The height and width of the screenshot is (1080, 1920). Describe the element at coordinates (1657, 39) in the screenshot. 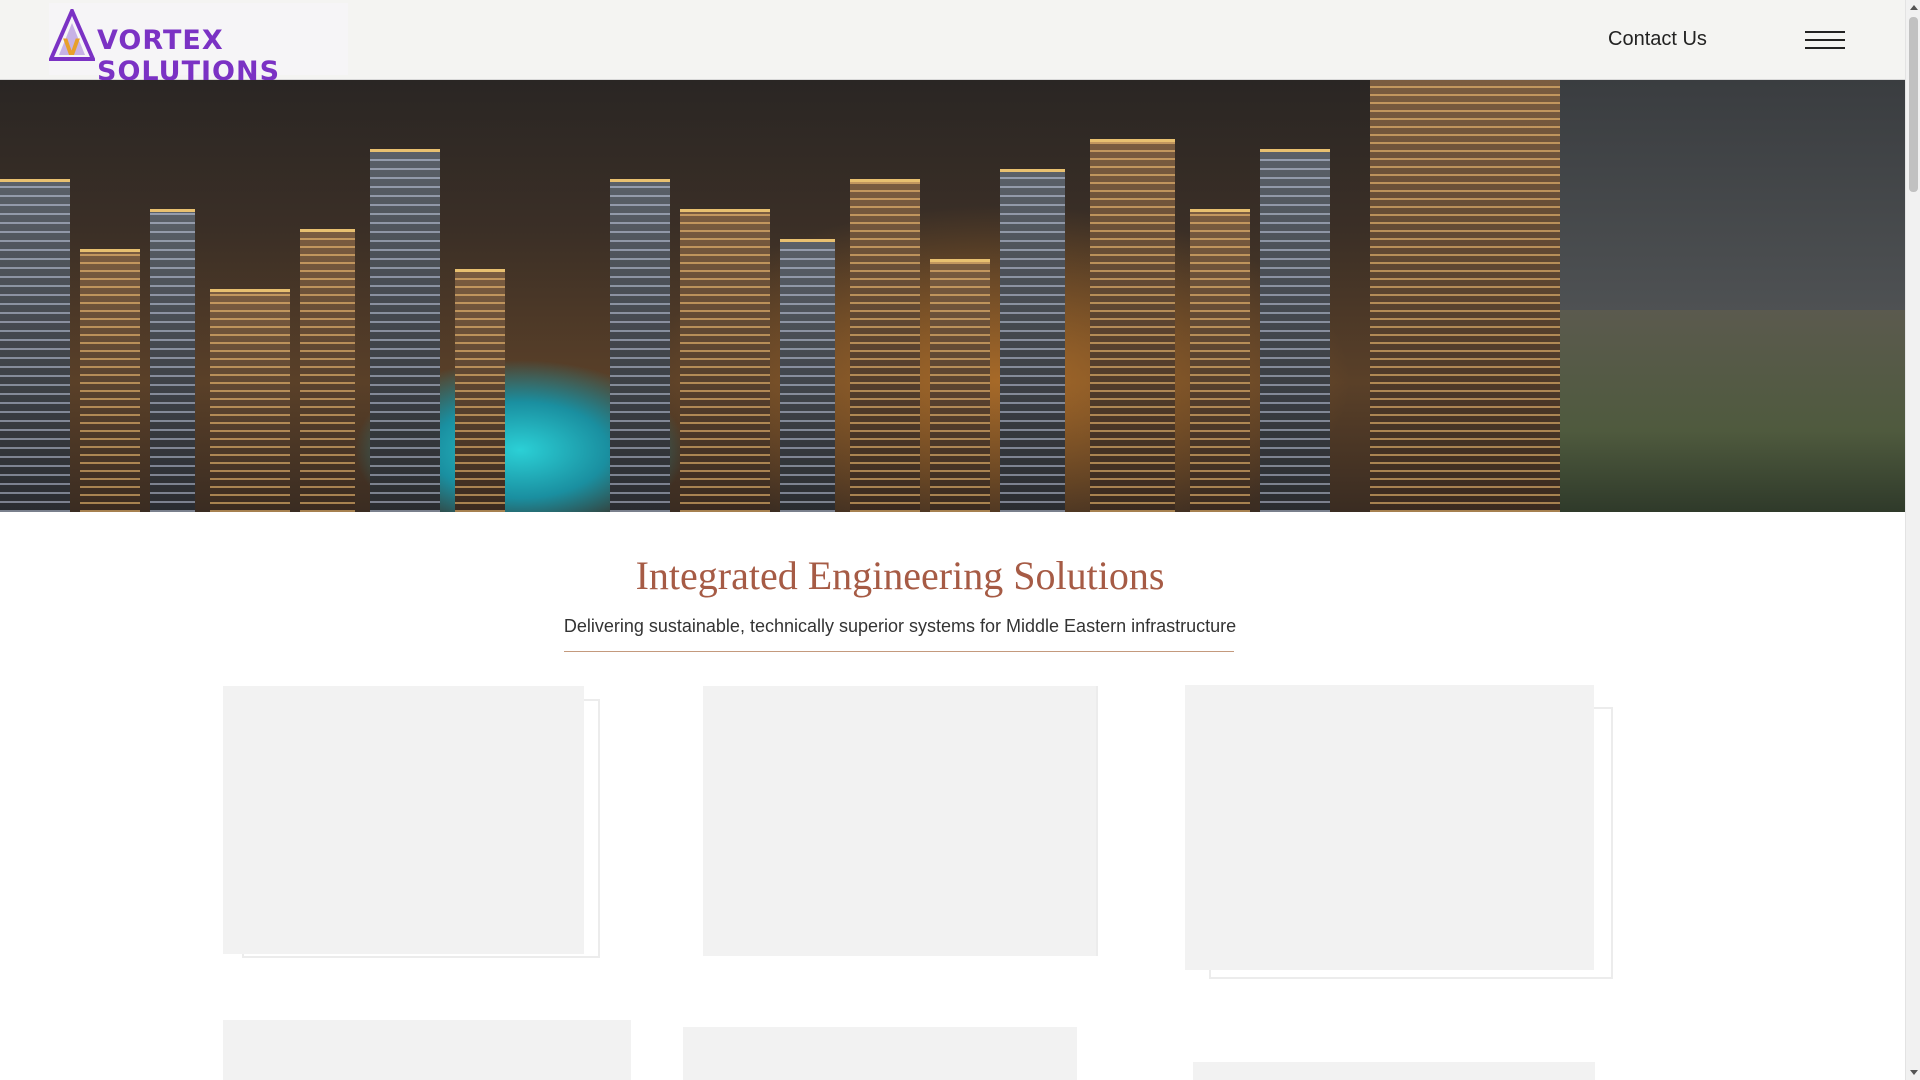

I see `contact-us-link: Contact Us` at that location.